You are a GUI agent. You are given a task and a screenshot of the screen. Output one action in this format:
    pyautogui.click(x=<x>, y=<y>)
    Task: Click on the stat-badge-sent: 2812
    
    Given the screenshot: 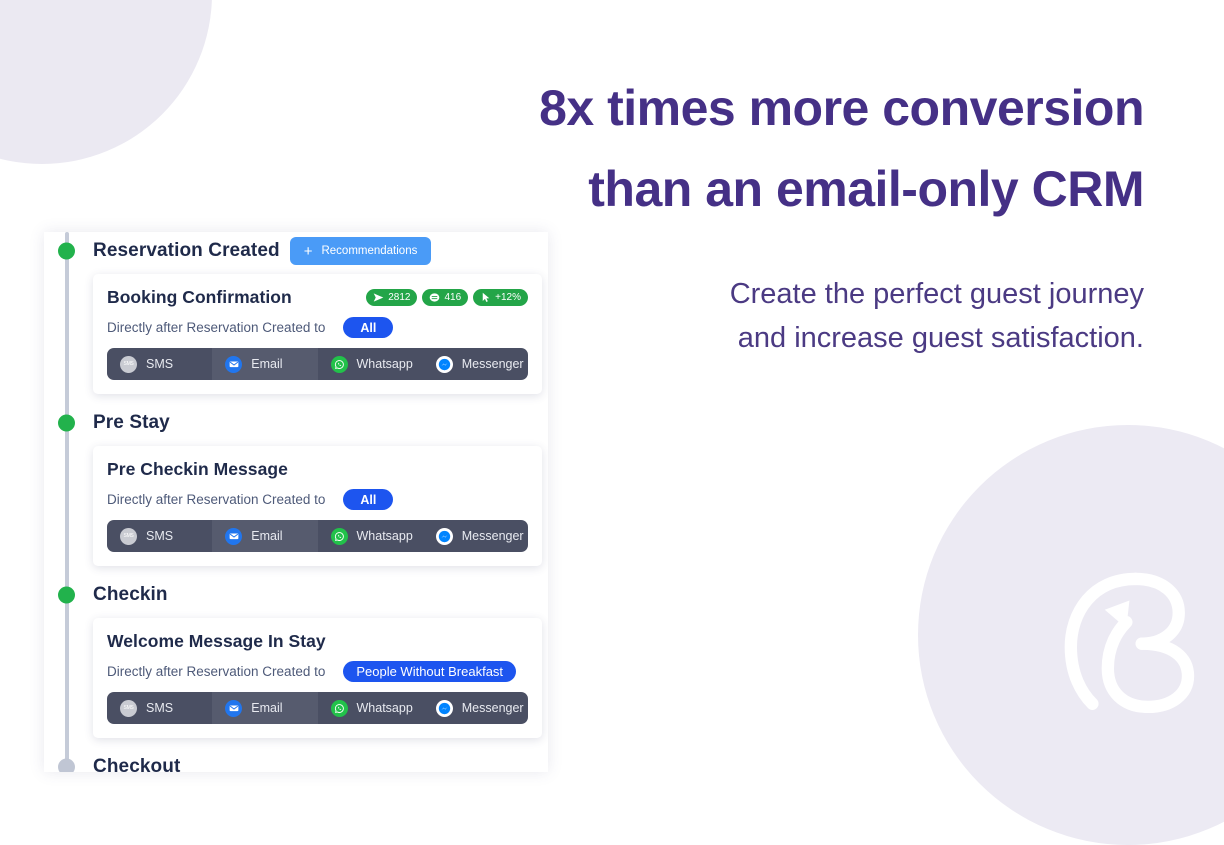 What is the action you would take?
    pyautogui.click(x=392, y=297)
    